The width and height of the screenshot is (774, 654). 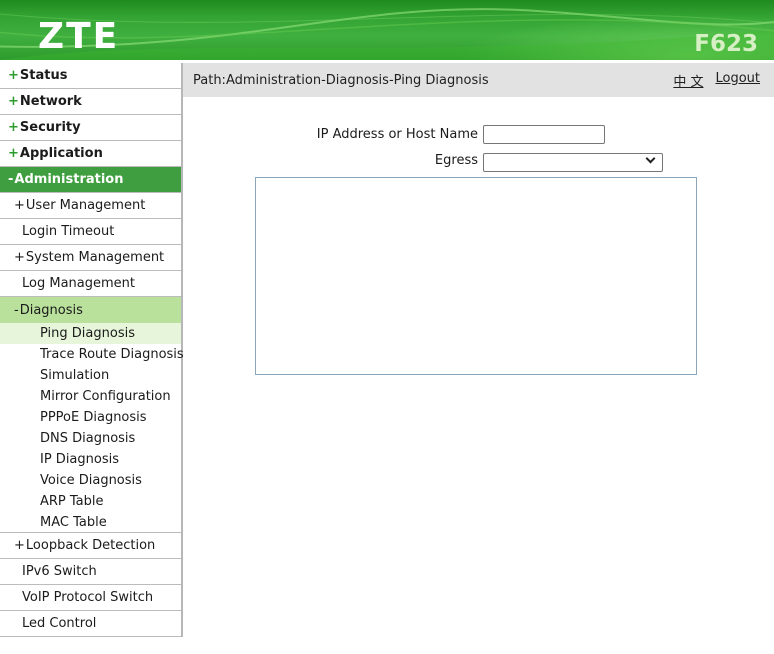 I want to click on sidebar-item-dns-diagnosis: DNS Diagnosis, so click(x=90, y=438).